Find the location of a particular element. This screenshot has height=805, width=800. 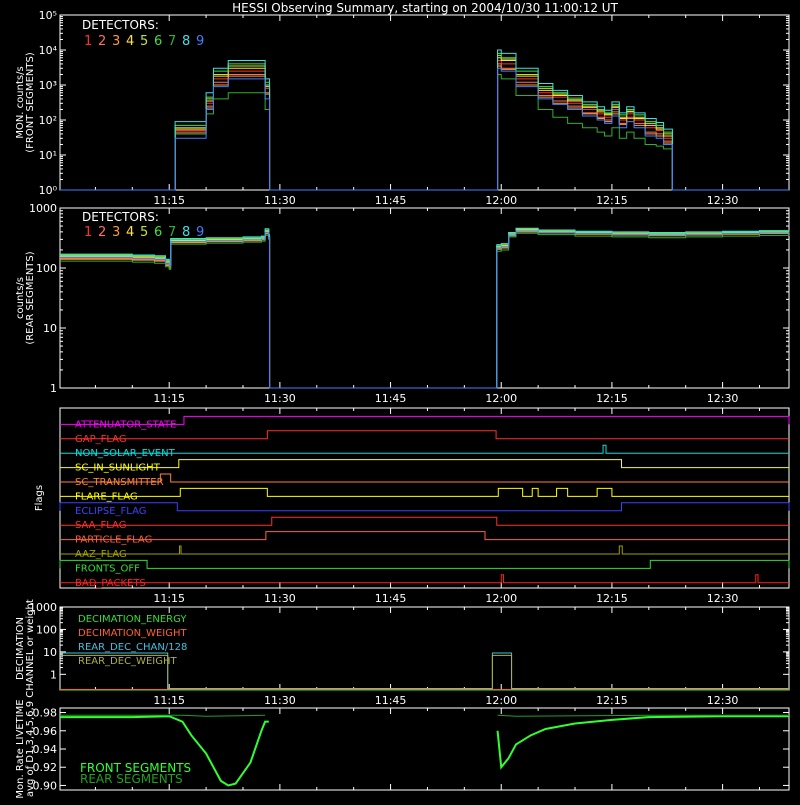

flag-label-sc-transmitter: SC_TRANSMITTER is located at coordinates (119, 482).